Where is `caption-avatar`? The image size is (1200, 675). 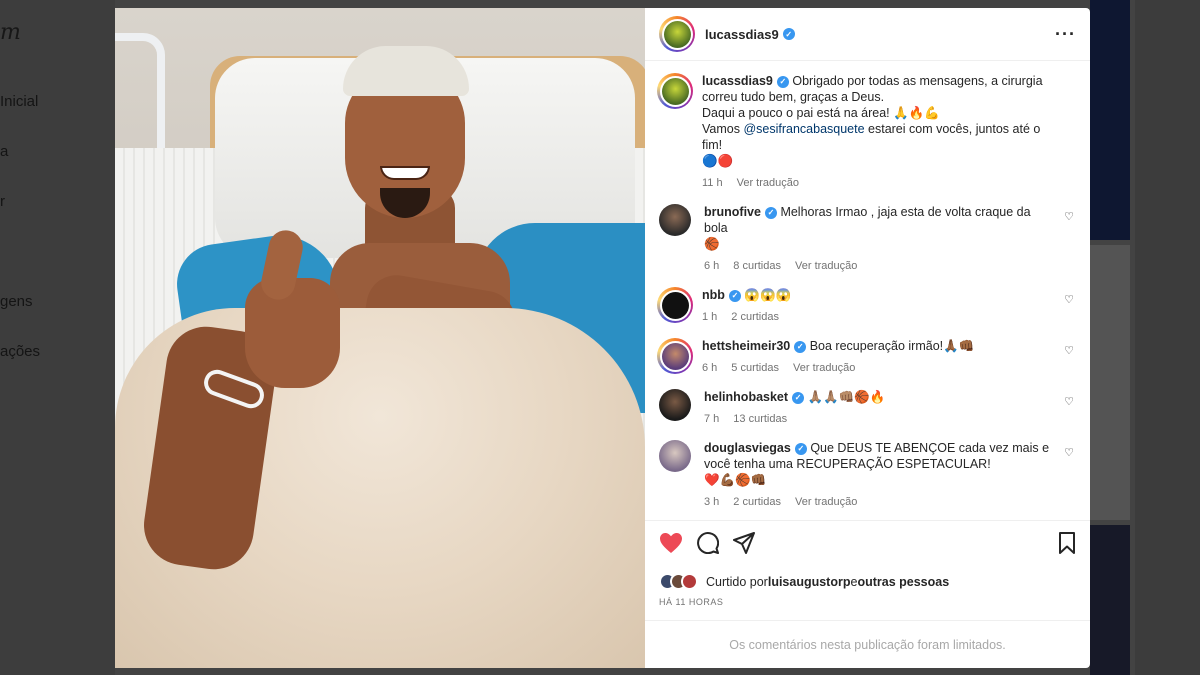
caption-avatar is located at coordinates (675, 91).